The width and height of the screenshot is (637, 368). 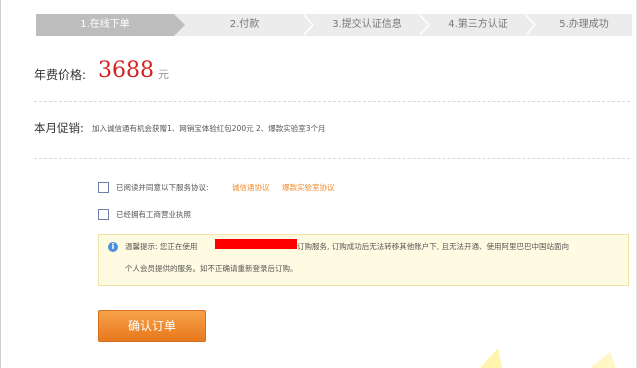 What do you see at coordinates (548, 358) in the screenshot?
I see `decorative-sparkle` at bounding box center [548, 358].